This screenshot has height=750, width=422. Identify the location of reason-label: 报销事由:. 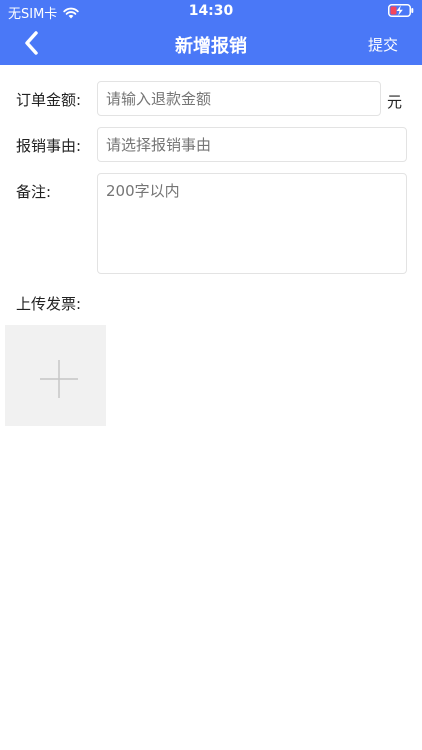
(49, 146).